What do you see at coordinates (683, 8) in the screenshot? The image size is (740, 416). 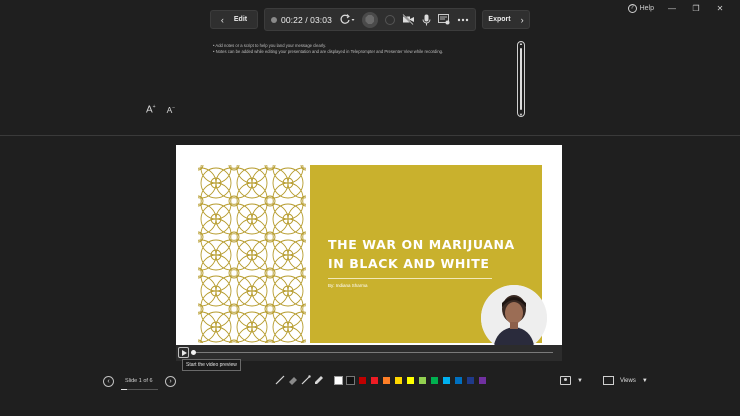 I see `window-controls: ? Help — ❐ ✕` at bounding box center [683, 8].